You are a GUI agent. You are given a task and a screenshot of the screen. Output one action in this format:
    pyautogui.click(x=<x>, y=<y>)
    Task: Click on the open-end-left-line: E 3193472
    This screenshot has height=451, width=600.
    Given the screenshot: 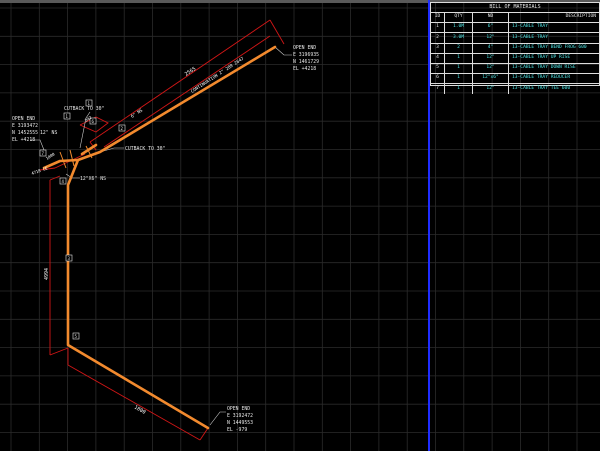 What is the action you would take?
    pyautogui.click(x=25, y=126)
    